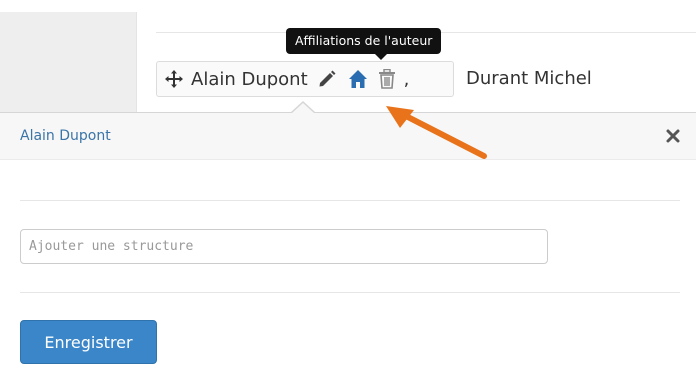  Describe the element at coordinates (68, 62) in the screenshot. I see `left-panel-background` at that location.